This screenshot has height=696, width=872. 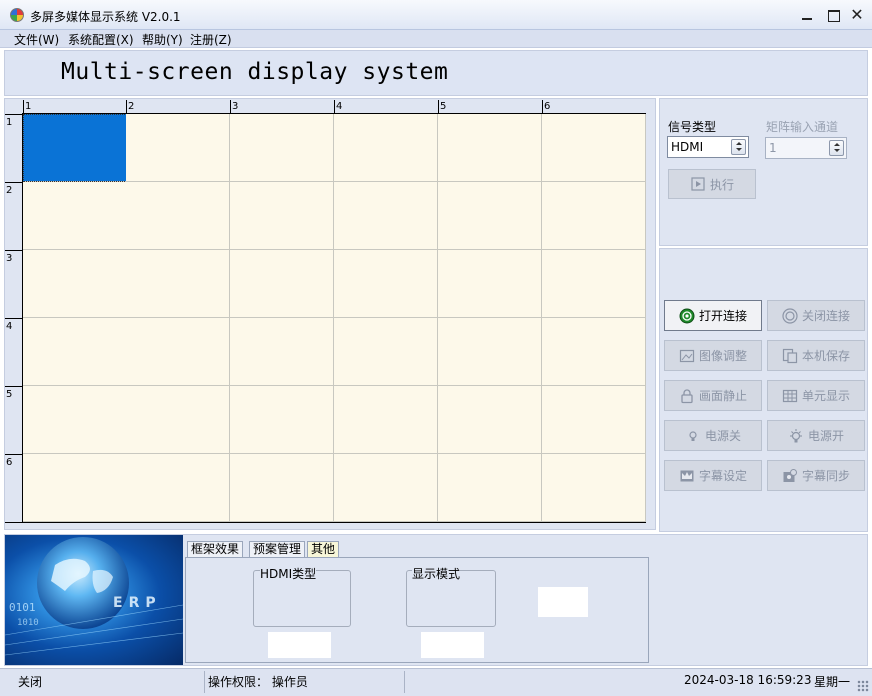 I want to click on status-permission: 操作权限： 操作员, so click(x=258, y=682).